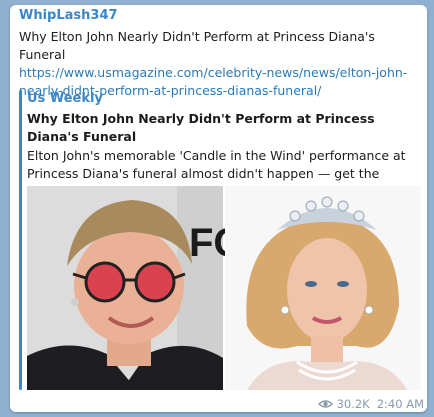 This screenshot has width=434, height=417. I want to click on message-meta: 30.2K 2:40 AM, so click(370, 404).